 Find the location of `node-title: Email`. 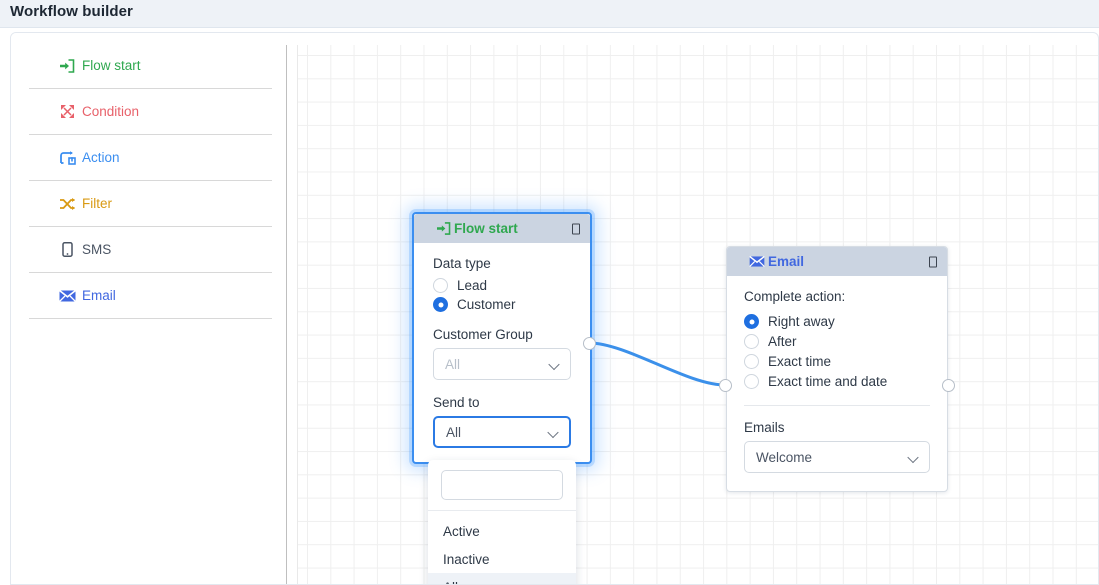

node-title: Email is located at coordinates (786, 261).